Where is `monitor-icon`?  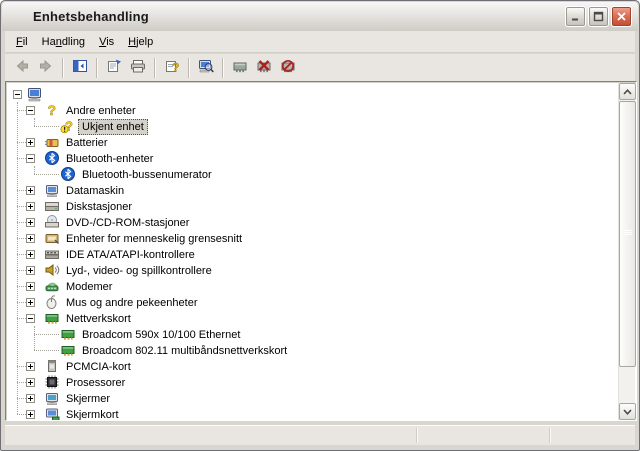
monitor-icon is located at coordinates (52, 398).